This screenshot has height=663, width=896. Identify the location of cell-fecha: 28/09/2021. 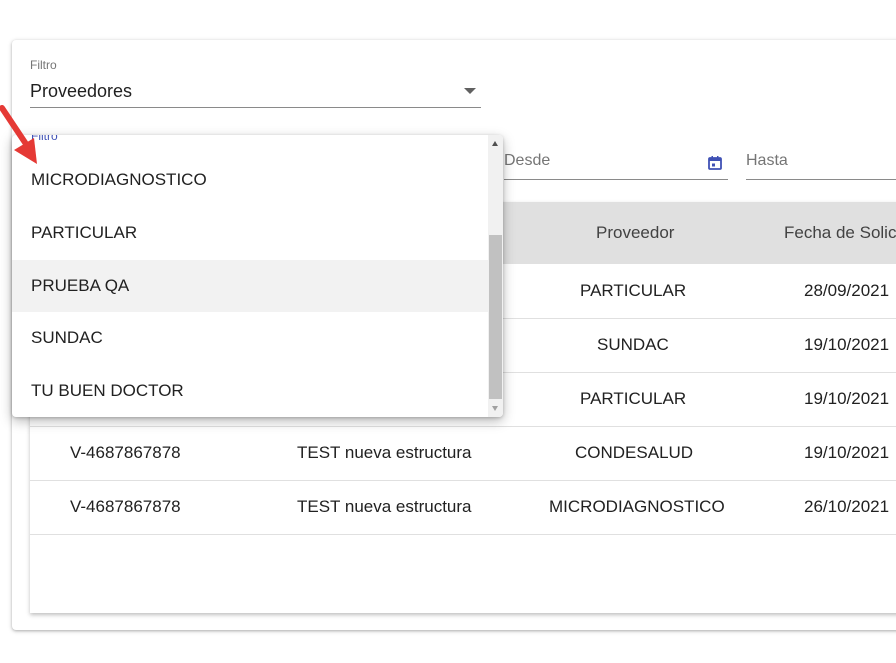
(847, 290).